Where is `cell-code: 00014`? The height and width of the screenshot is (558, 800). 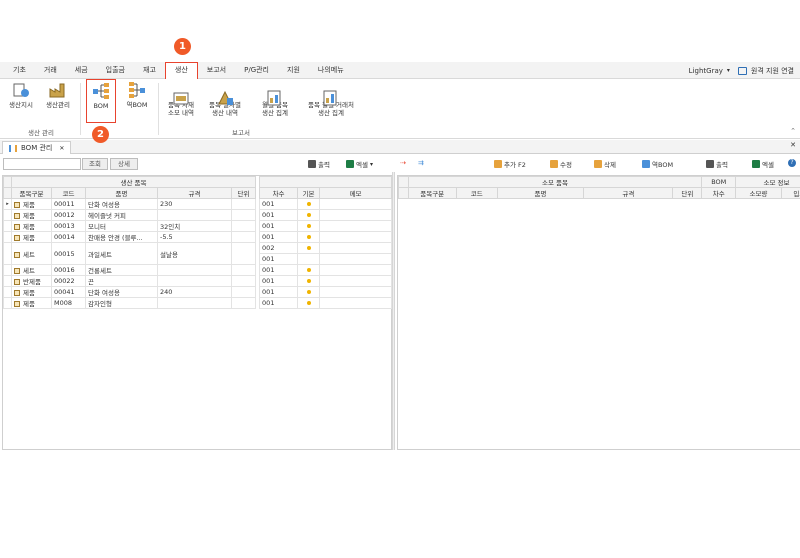
cell-code: 00014 is located at coordinates (68, 237).